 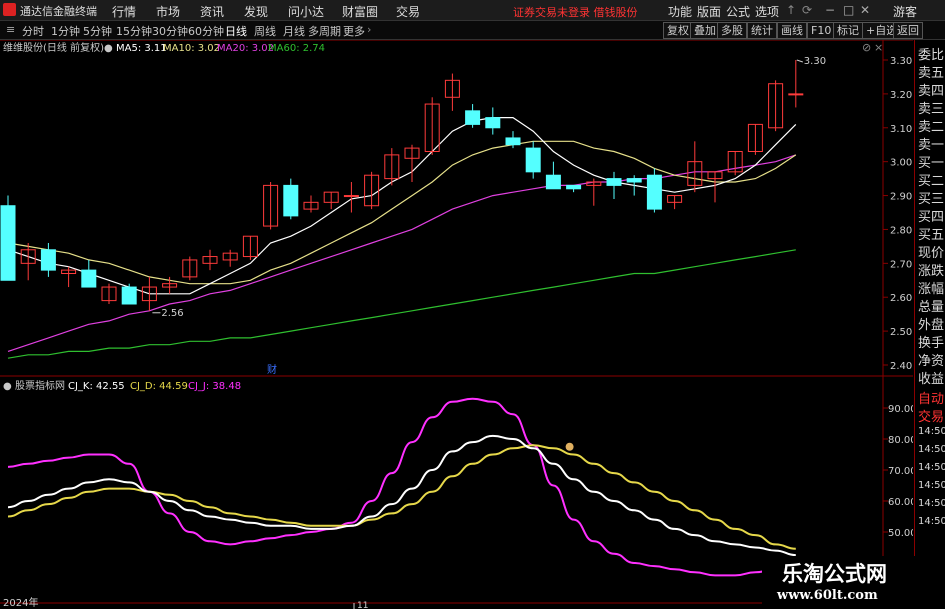 What do you see at coordinates (575, 12) in the screenshot?
I see `login-warning: 证券交易未登录 借钱股份` at bounding box center [575, 12].